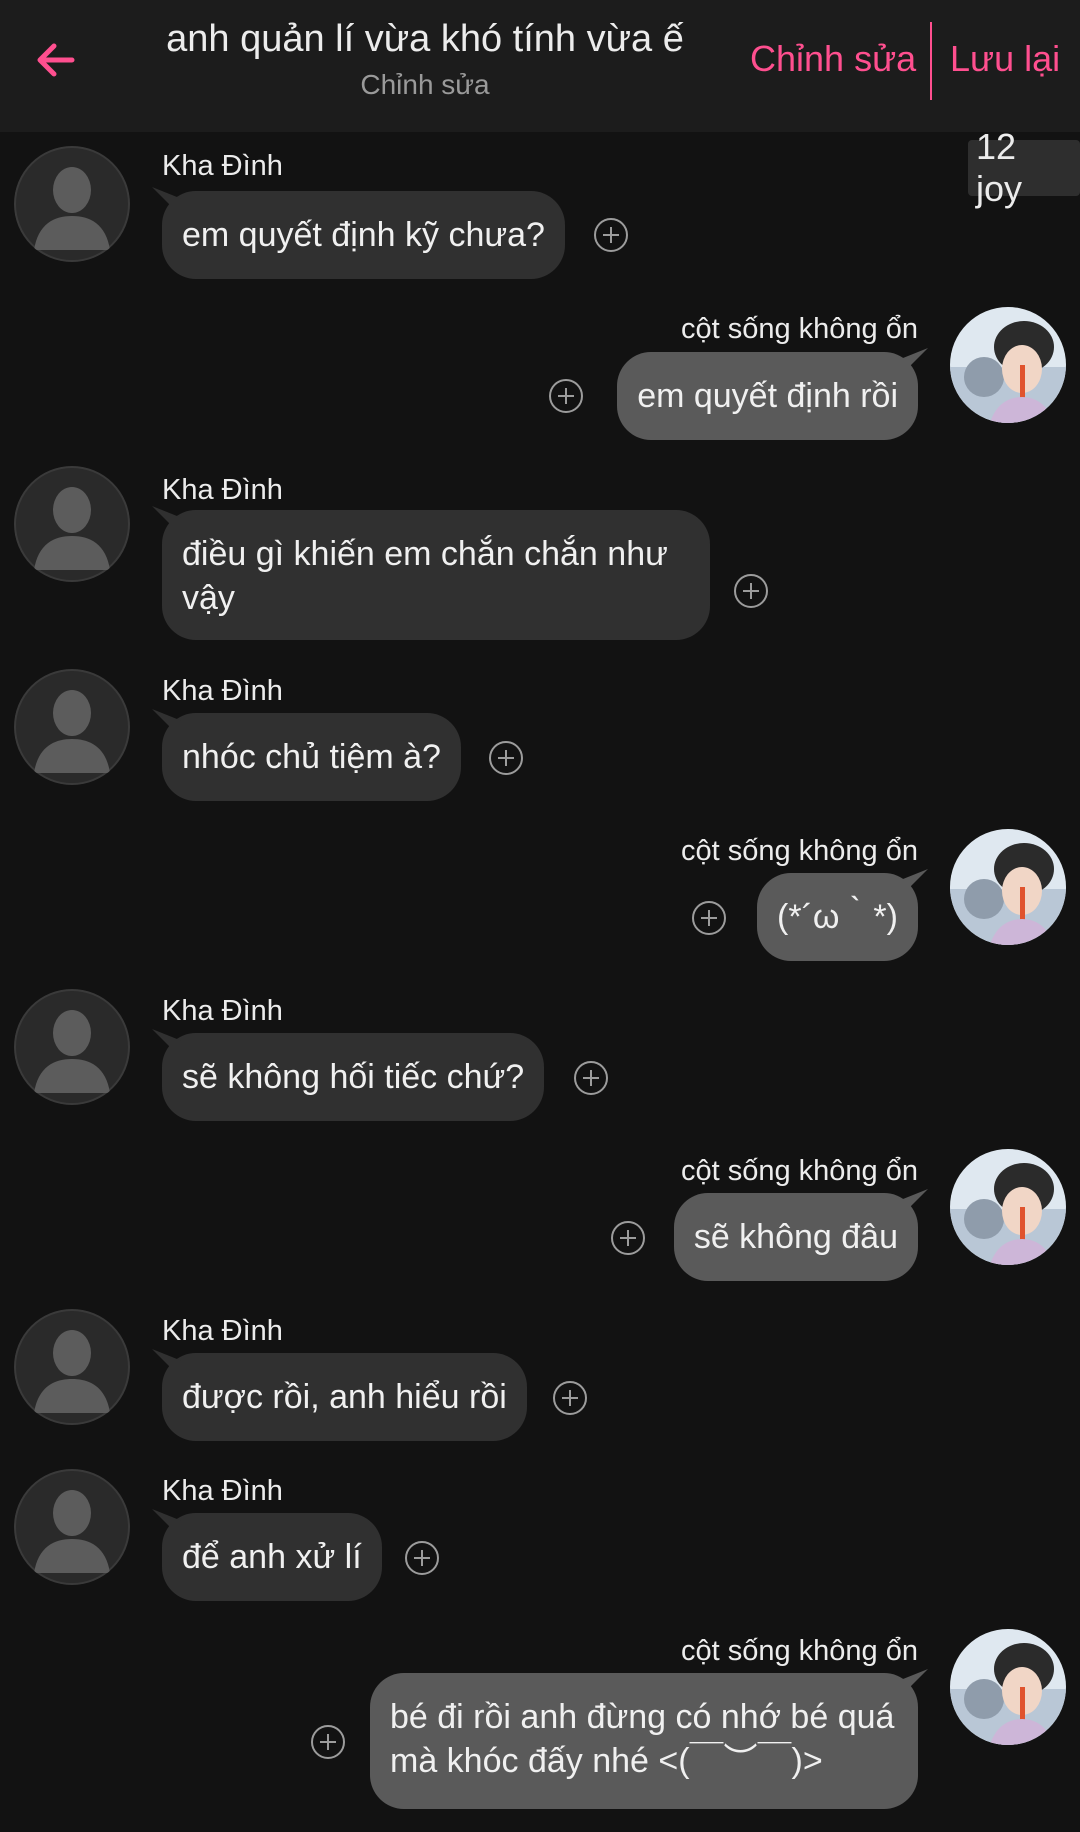 The height and width of the screenshot is (1832, 1080). What do you see at coordinates (767, 396) in the screenshot?
I see `message-bubble: em quyết định rồi` at bounding box center [767, 396].